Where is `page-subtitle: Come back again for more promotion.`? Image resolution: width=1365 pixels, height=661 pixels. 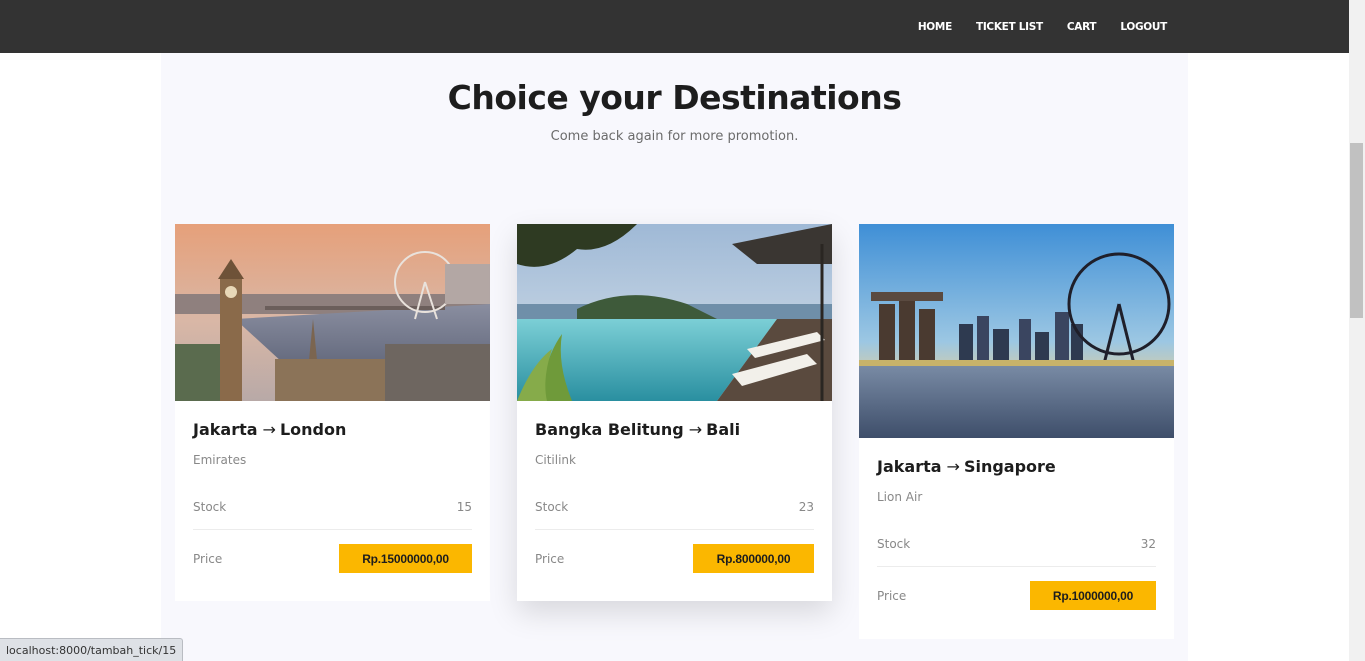 page-subtitle: Come back again for more promotion. is located at coordinates (674, 136).